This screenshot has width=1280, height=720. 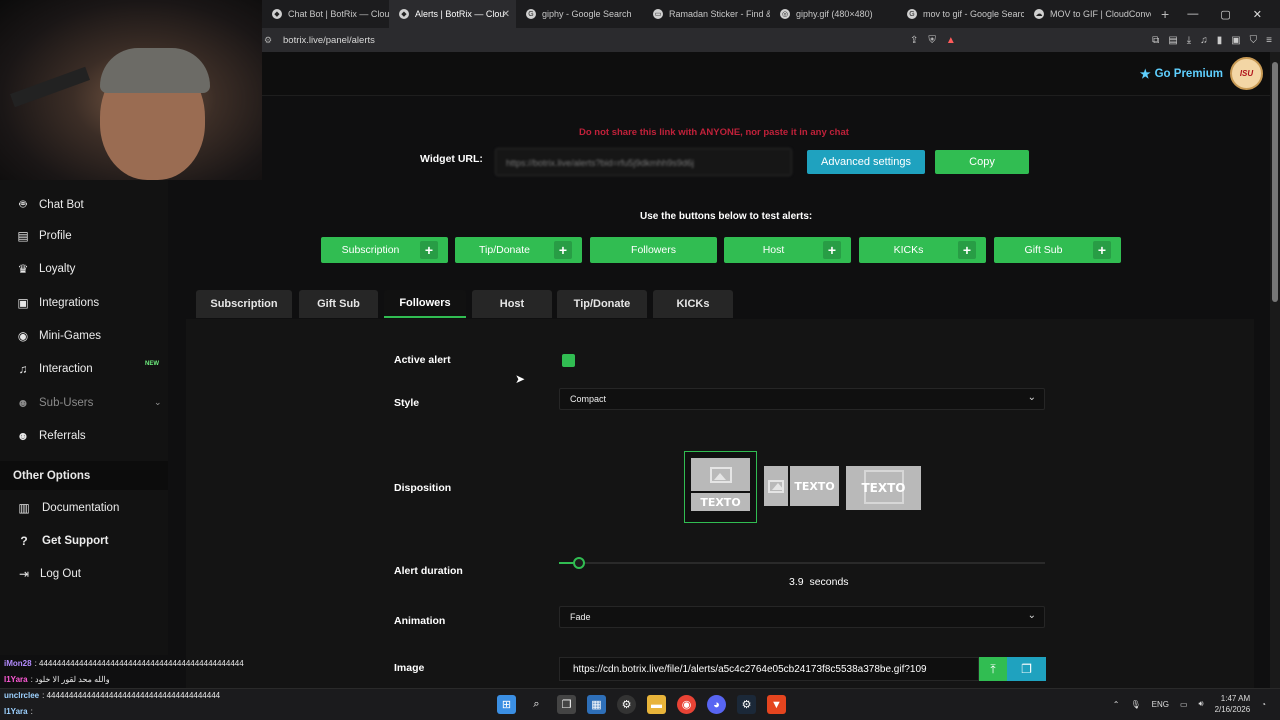 What do you see at coordinates (656, 704) in the screenshot?
I see `file-explorer-icon: ▬` at bounding box center [656, 704].